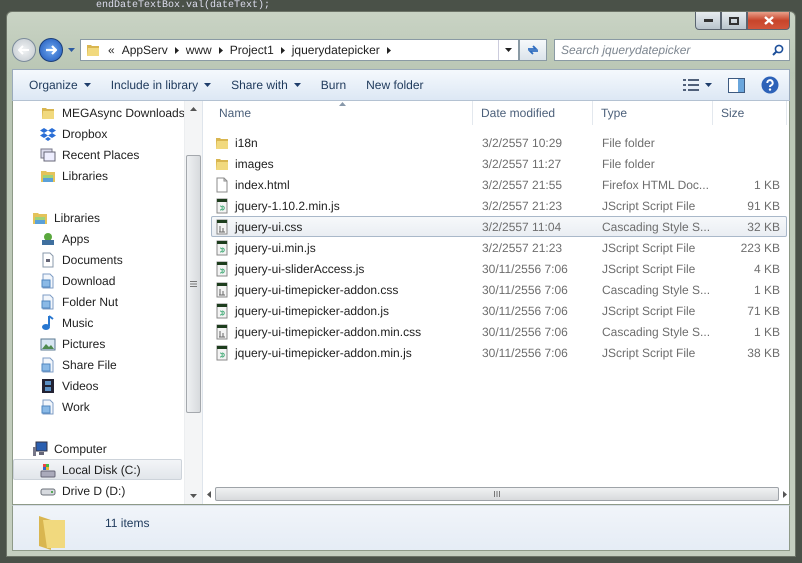  Describe the element at coordinates (522, 206) in the screenshot. I see `date-cell-text: 3/2/2557 21:23` at that location.